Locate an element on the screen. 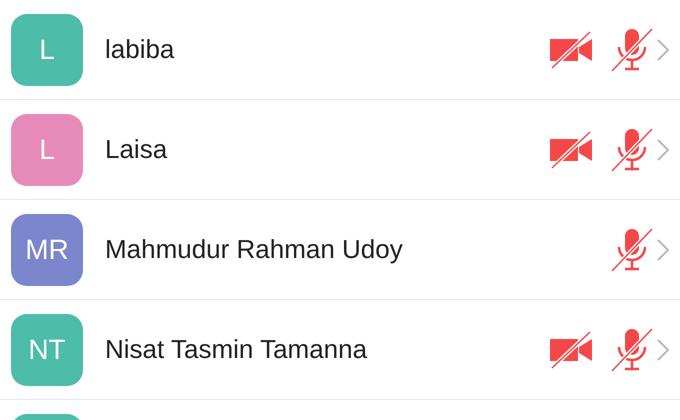  participant-name: Laisa is located at coordinates (136, 149).